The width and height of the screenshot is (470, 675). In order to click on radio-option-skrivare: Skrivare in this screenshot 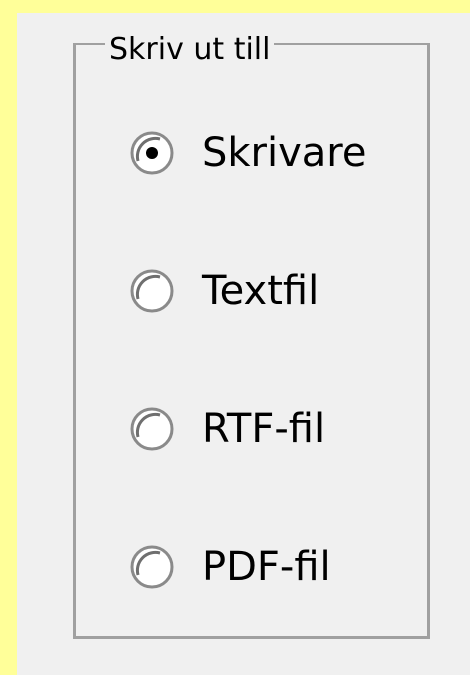, I will do `click(247, 153)`.